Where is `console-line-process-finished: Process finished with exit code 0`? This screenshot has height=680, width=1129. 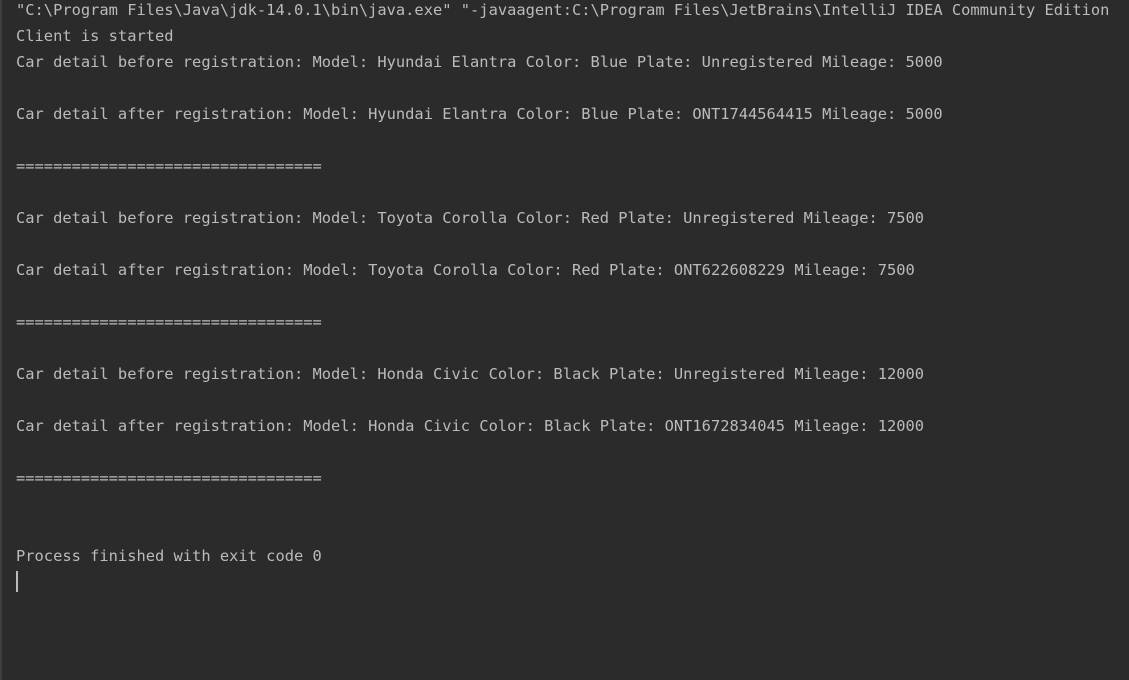 console-line-process-finished: Process finished with exit code 0 is located at coordinates (169, 556).